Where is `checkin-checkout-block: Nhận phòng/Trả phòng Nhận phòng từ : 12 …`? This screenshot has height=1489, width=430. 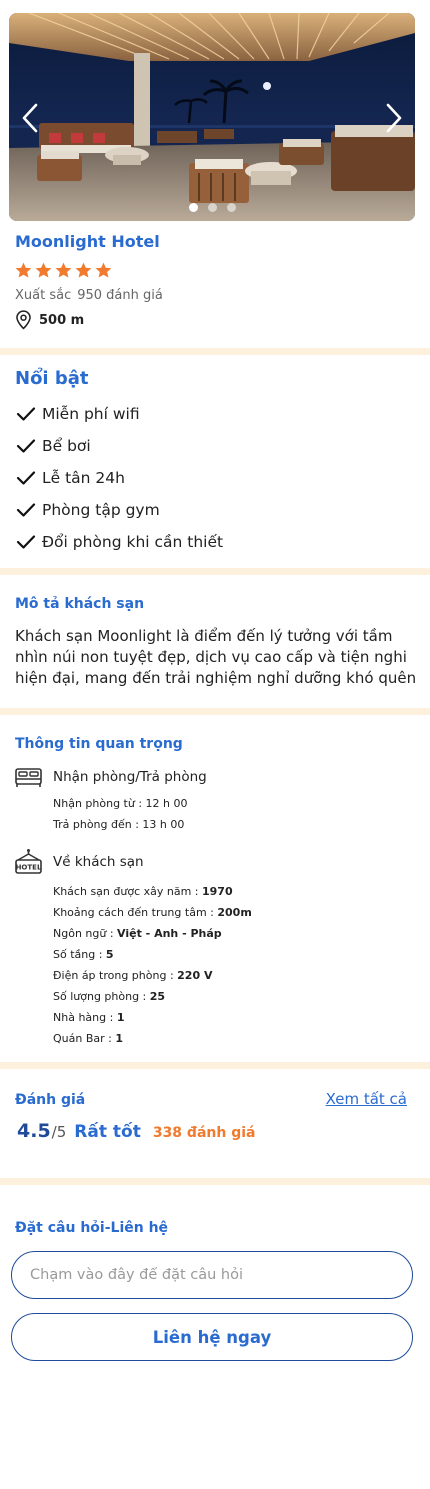
checkin-checkout-block: Nhận phòng/Trả phòng Nhận phòng từ : 12 … is located at coordinates (110, 800).